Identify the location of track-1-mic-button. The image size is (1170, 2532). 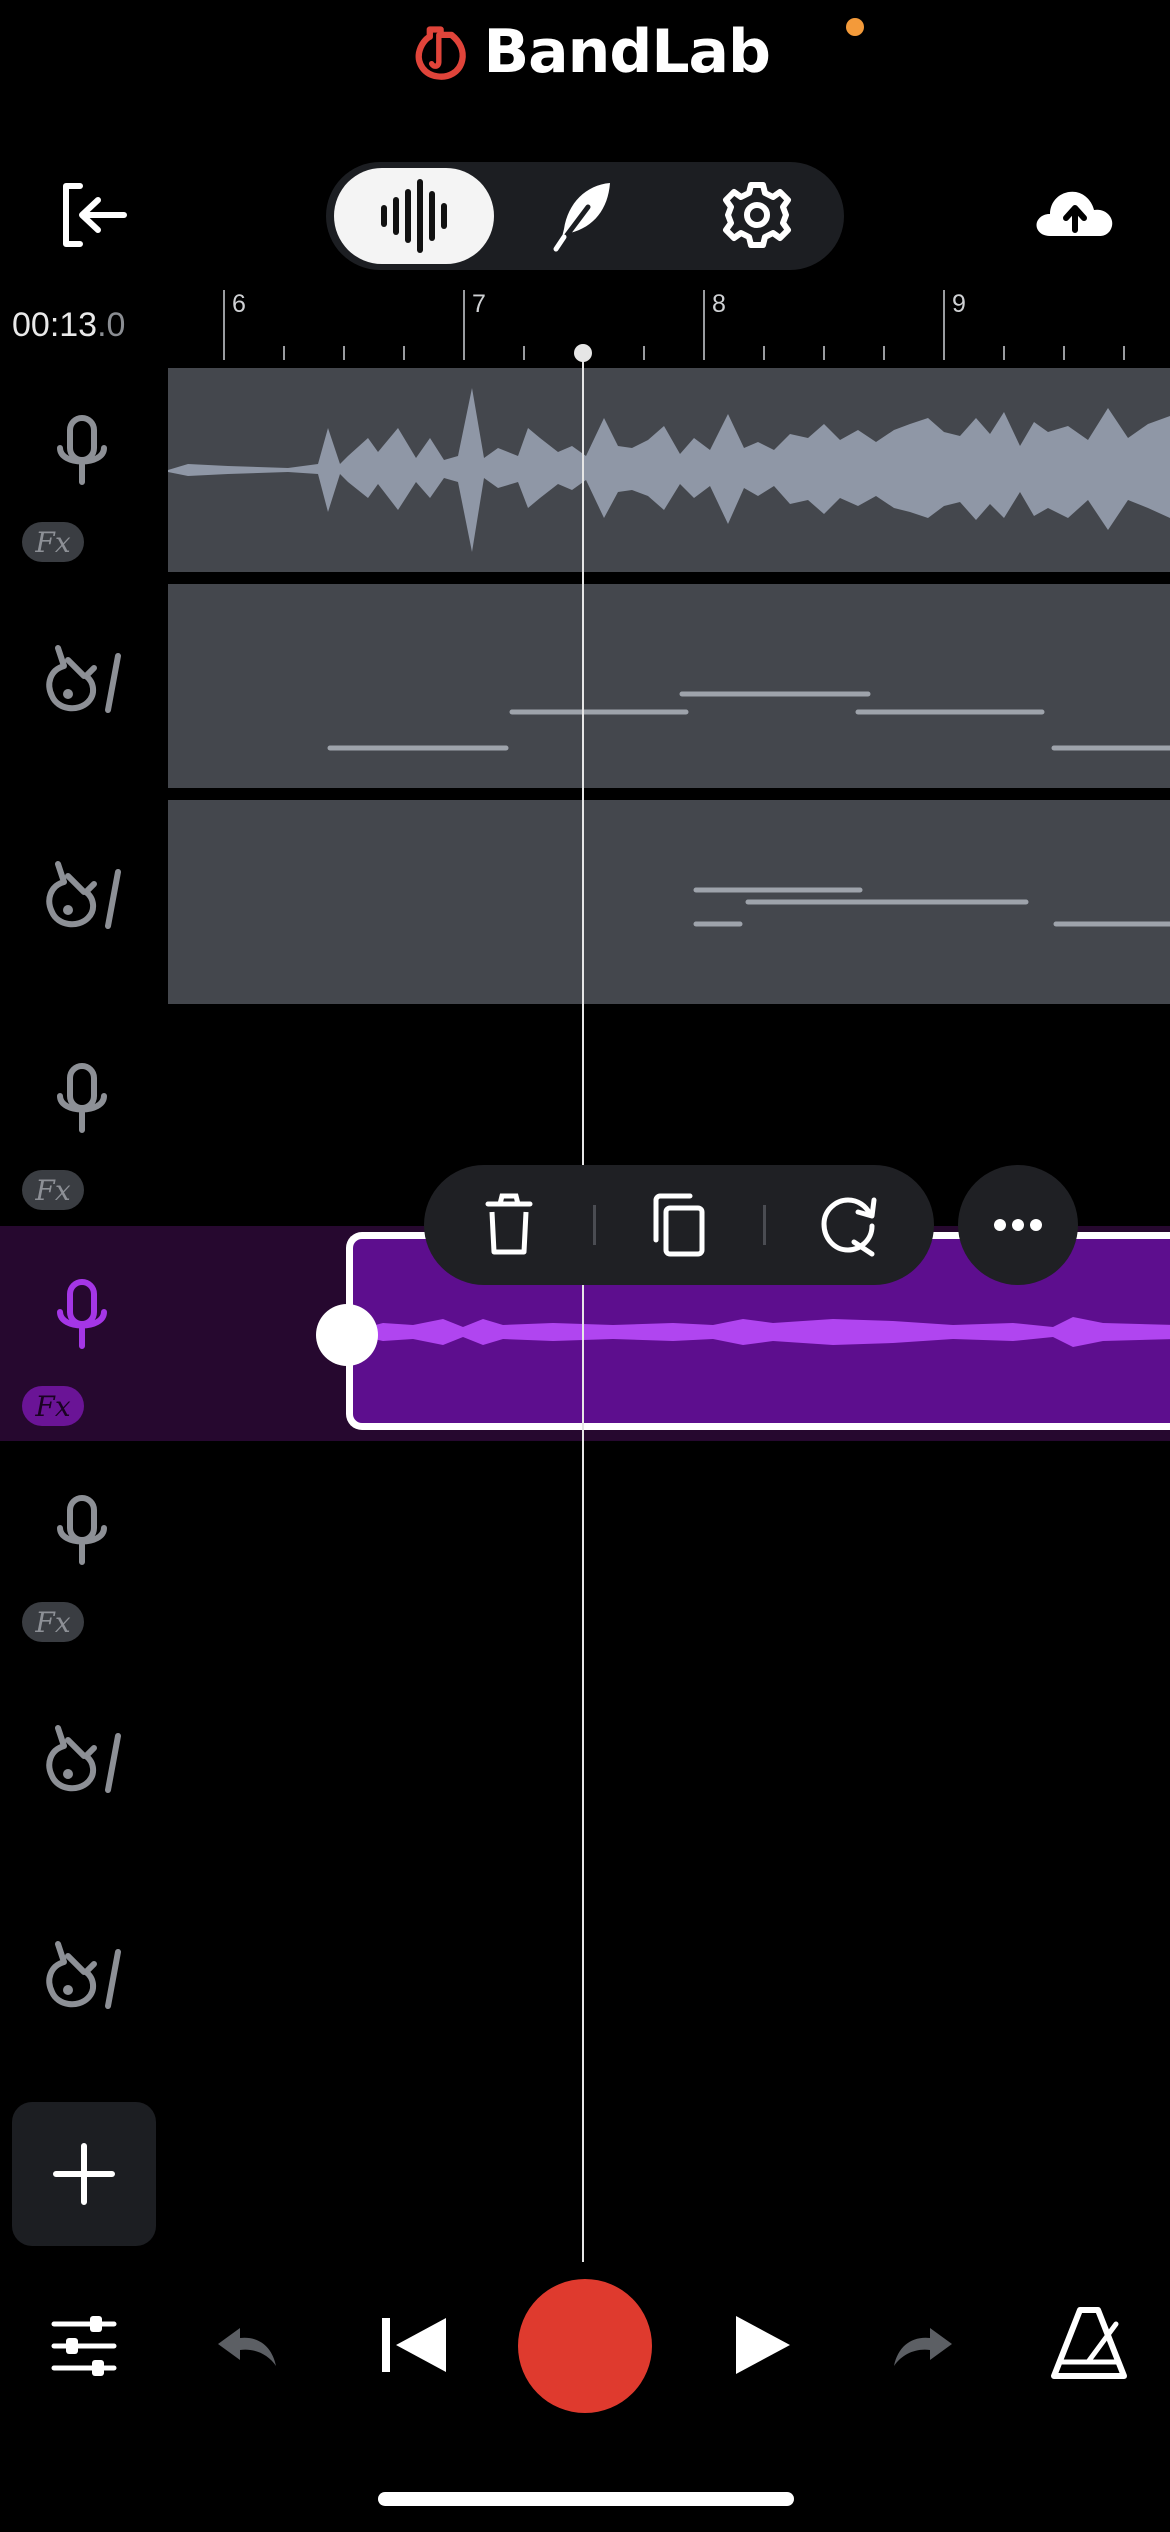
(83, 467).